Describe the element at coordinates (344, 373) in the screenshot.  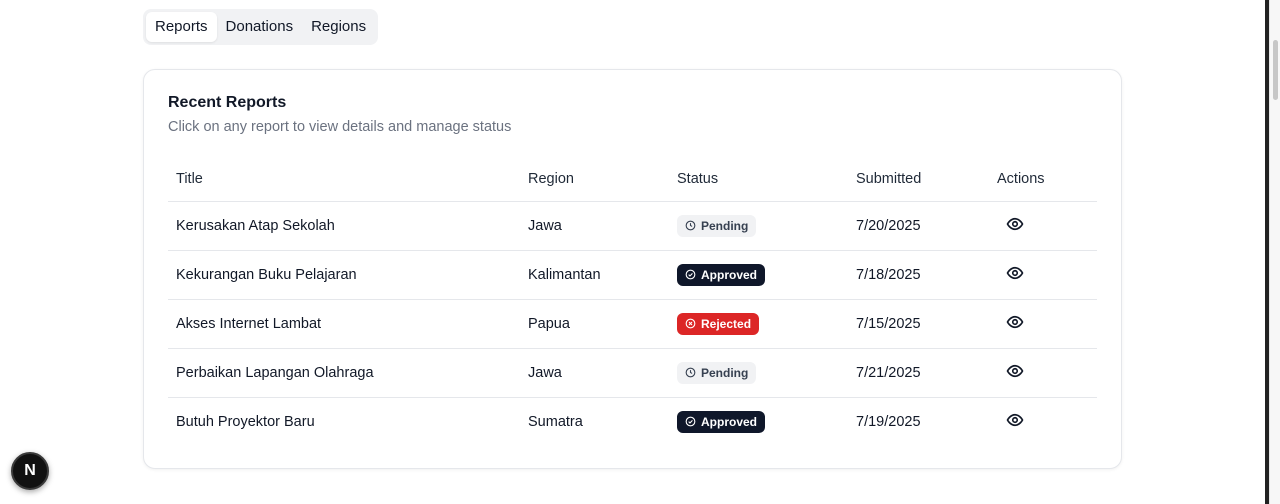
I see `report-title: Perbaikan Lapangan Olahraga` at that location.